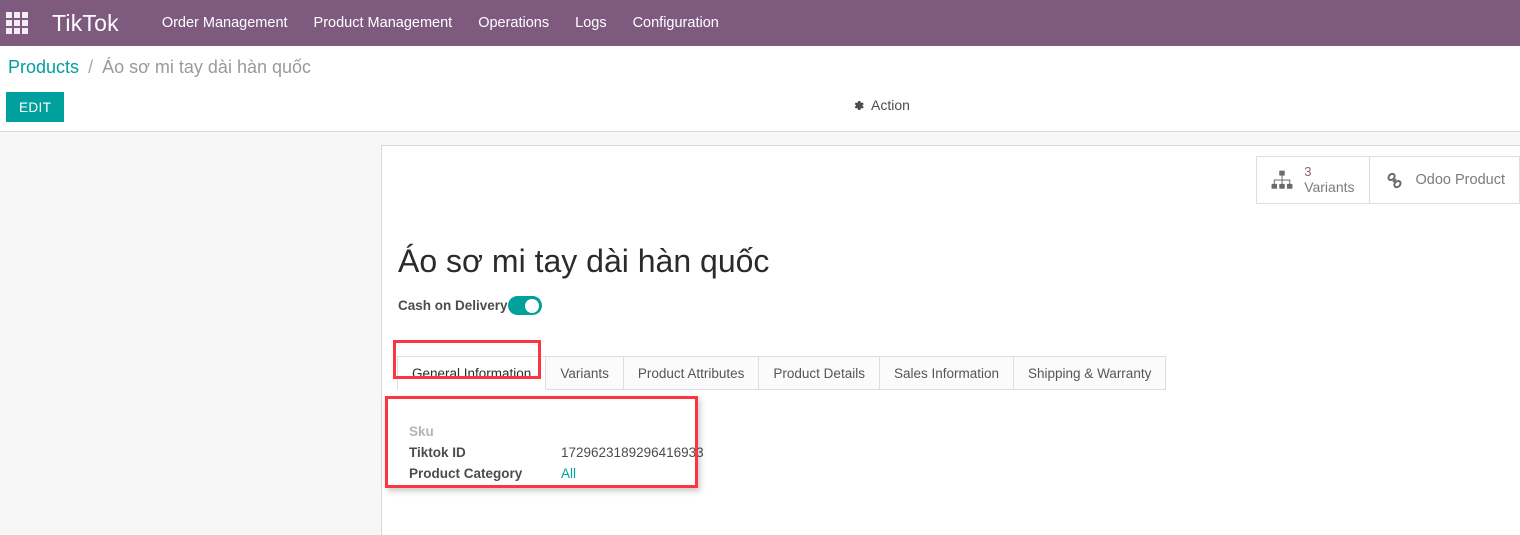 The height and width of the screenshot is (535, 1520). I want to click on tab-shipping-warranty: Shipping & Warranty, so click(1090, 373).